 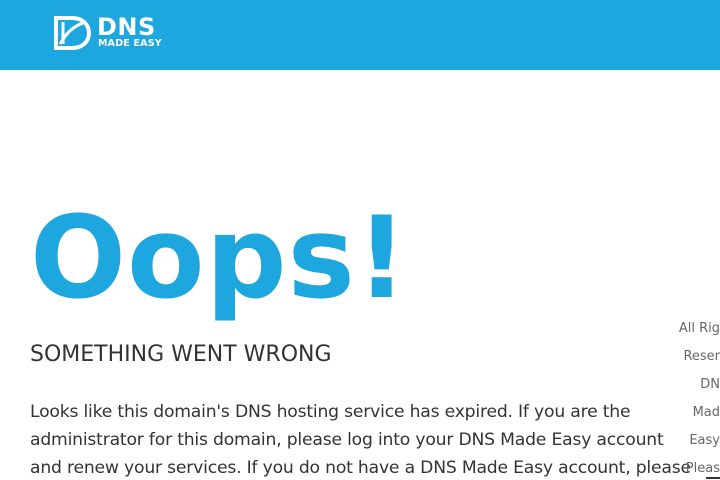 I want to click on dns-logo-mark-icon, so click(x=73, y=33).